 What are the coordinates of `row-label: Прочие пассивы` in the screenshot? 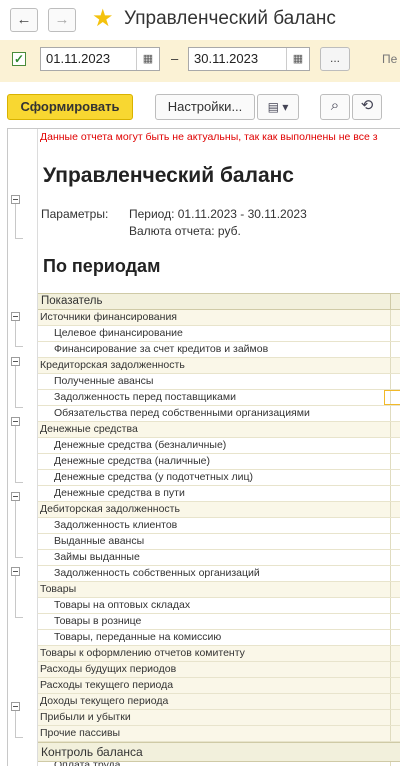 It's located at (80, 733).